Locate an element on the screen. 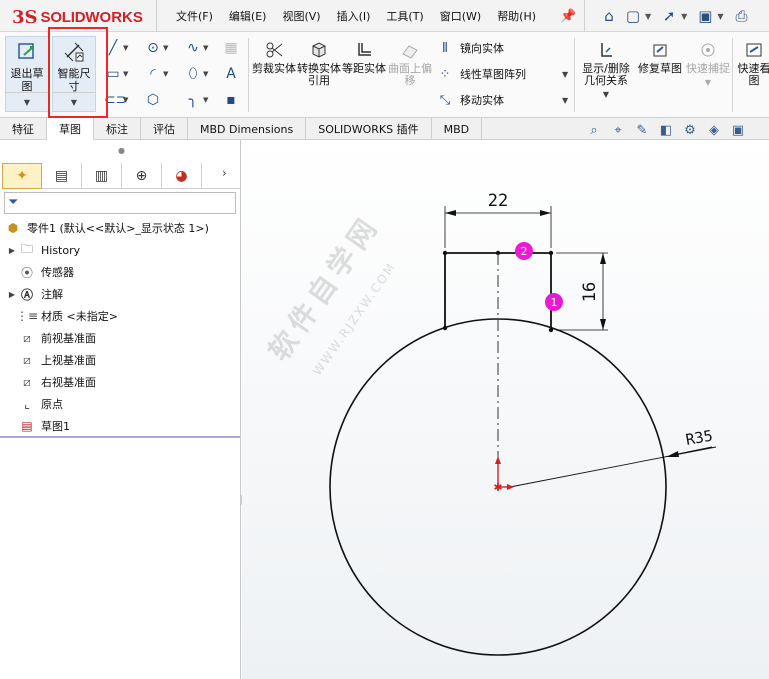  menu-insert: 插入(I) is located at coordinates (354, 16).